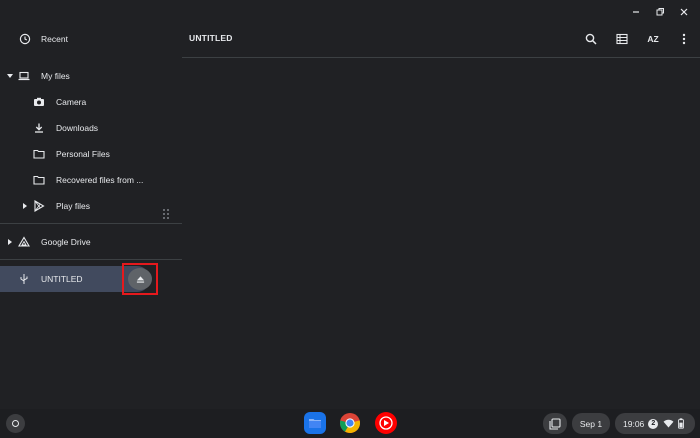 This screenshot has width=700, height=438. I want to click on sort-az-icon: AZ, so click(653, 39).